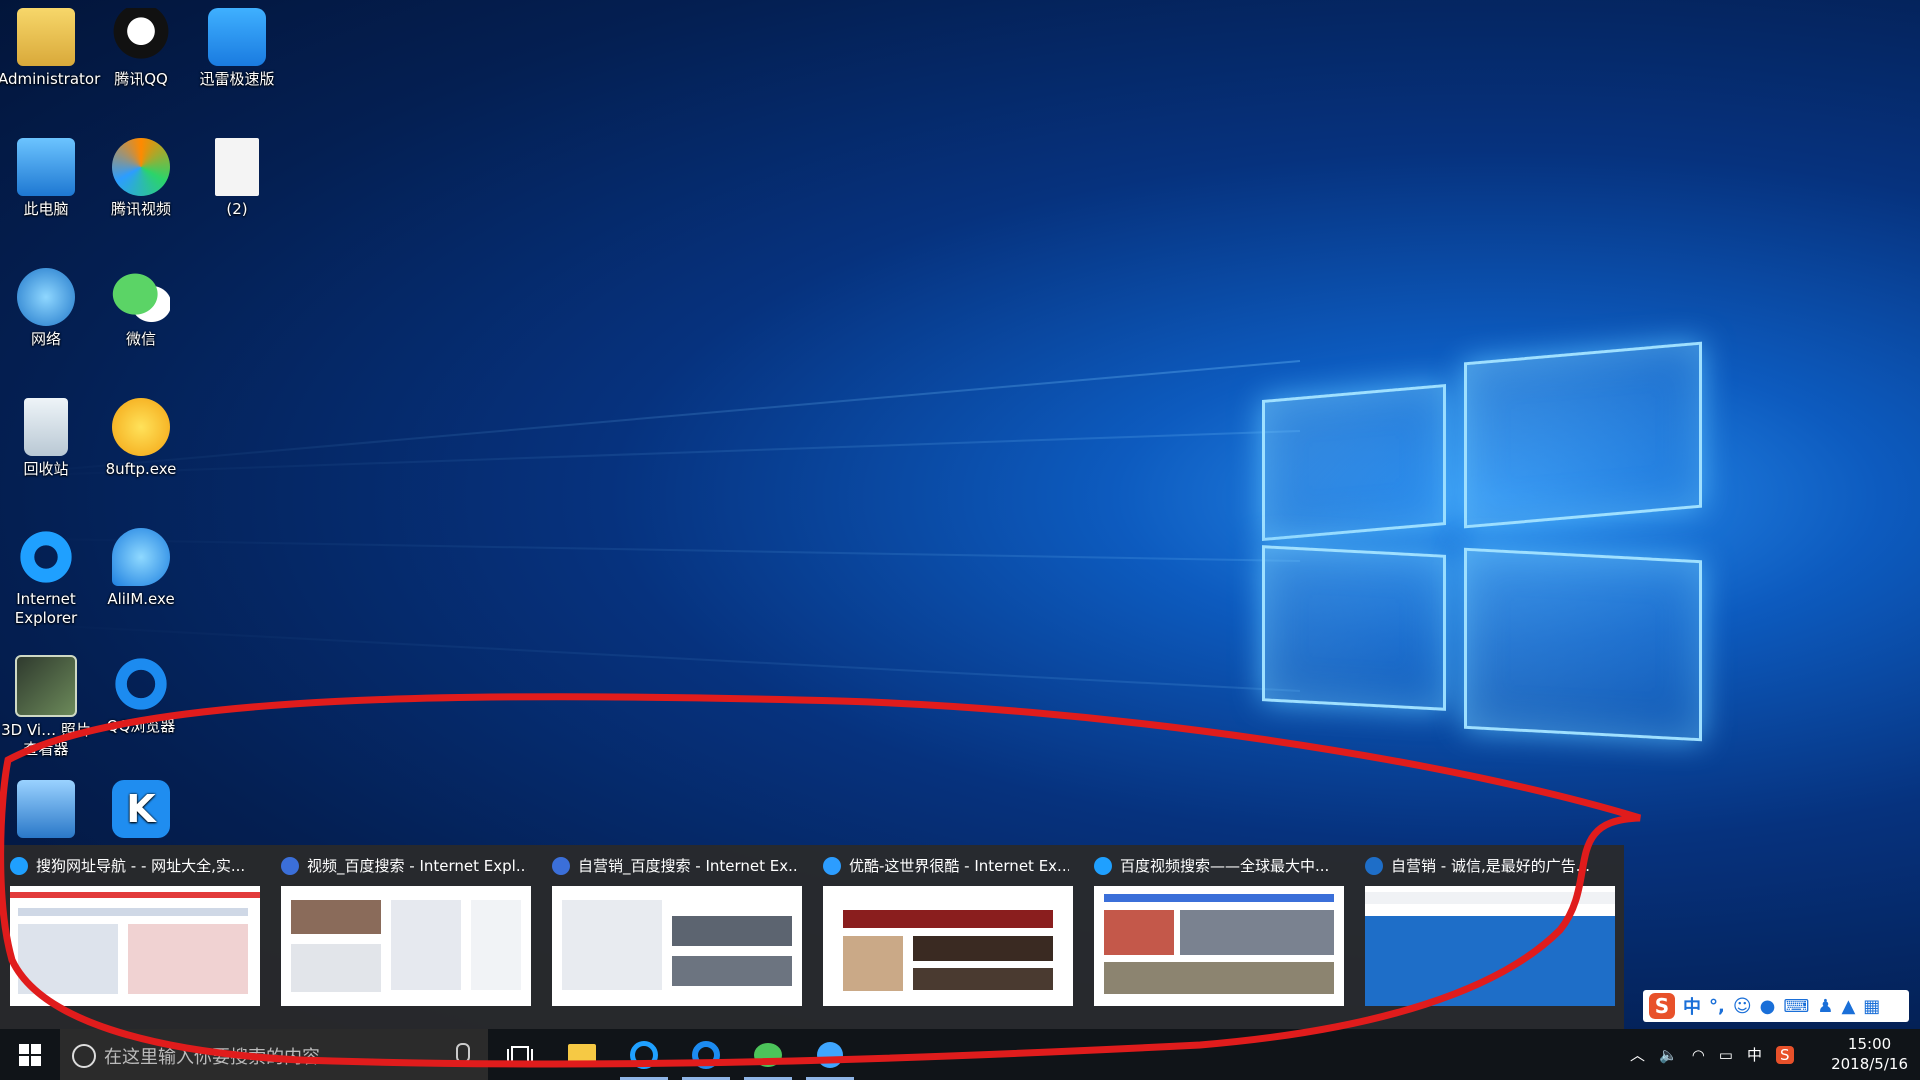  What do you see at coordinates (237, 209) in the screenshot?
I see `desktop-icon-label: (2)` at bounding box center [237, 209].